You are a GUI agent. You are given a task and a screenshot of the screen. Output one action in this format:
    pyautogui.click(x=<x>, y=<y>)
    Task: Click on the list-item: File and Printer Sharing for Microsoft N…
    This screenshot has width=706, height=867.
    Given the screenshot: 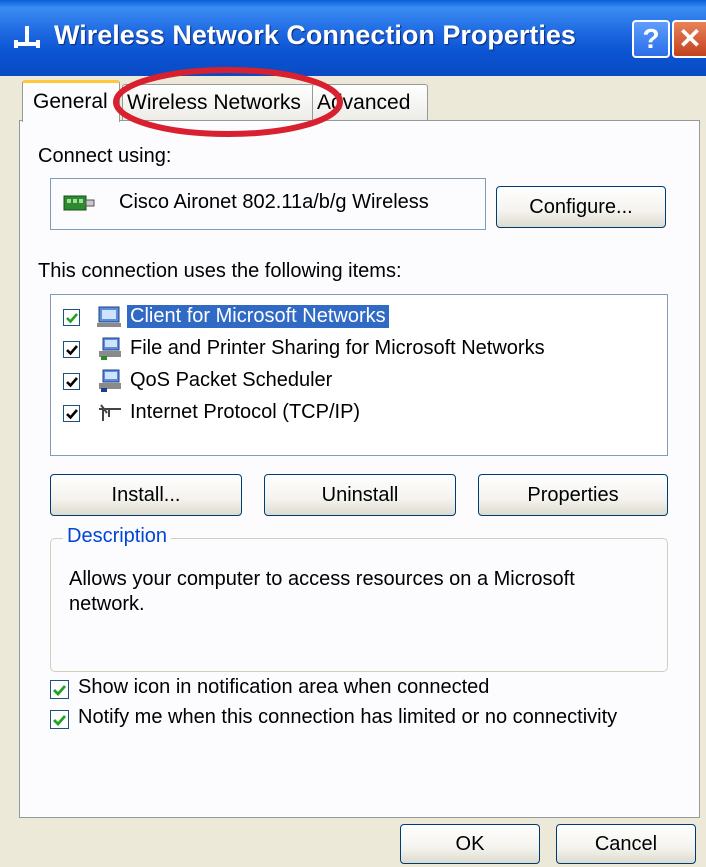 What is the action you would take?
    pyautogui.click(x=358, y=350)
    